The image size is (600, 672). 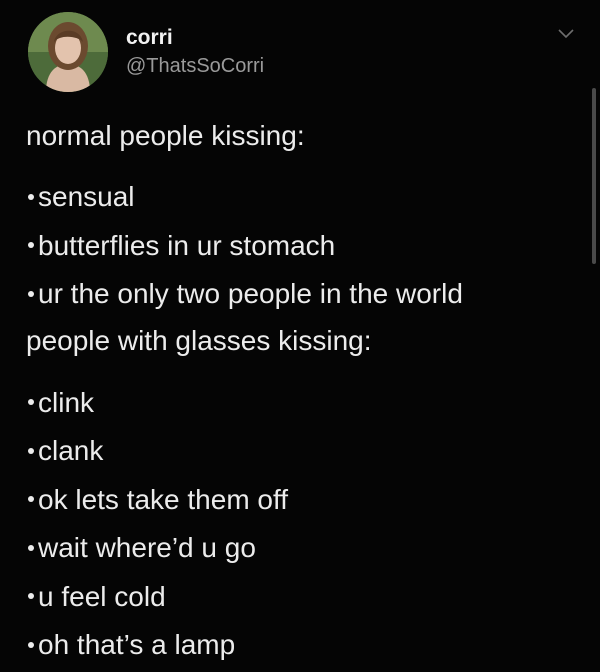 What do you see at coordinates (594, 176) in the screenshot?
I see `scrollbar` at bounding box center [594, 176].